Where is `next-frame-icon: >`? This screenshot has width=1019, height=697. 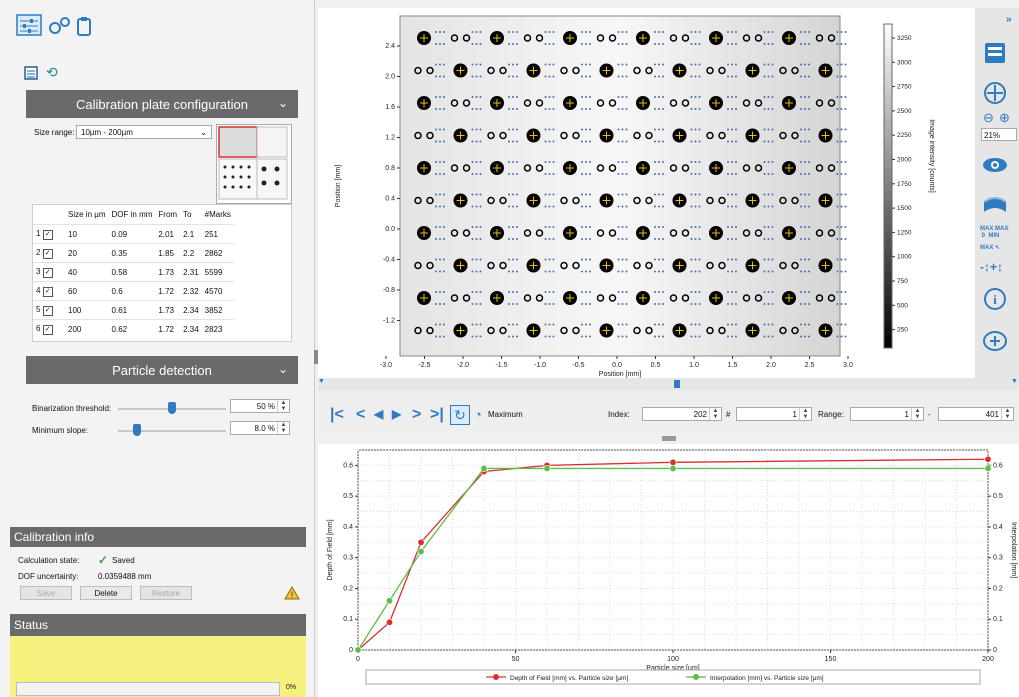
next-frame-icon: > is located at coordinates (416, 415).